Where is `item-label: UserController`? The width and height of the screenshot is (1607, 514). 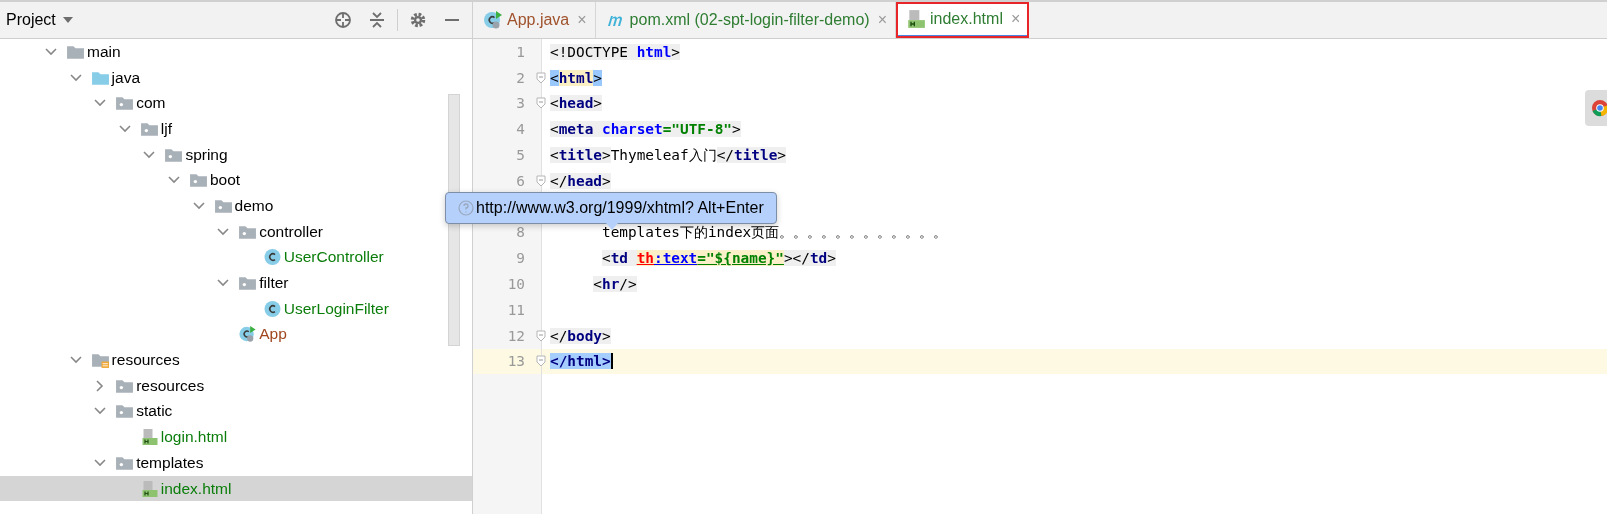 item-label: UserController is located at coordinates (333, 257).